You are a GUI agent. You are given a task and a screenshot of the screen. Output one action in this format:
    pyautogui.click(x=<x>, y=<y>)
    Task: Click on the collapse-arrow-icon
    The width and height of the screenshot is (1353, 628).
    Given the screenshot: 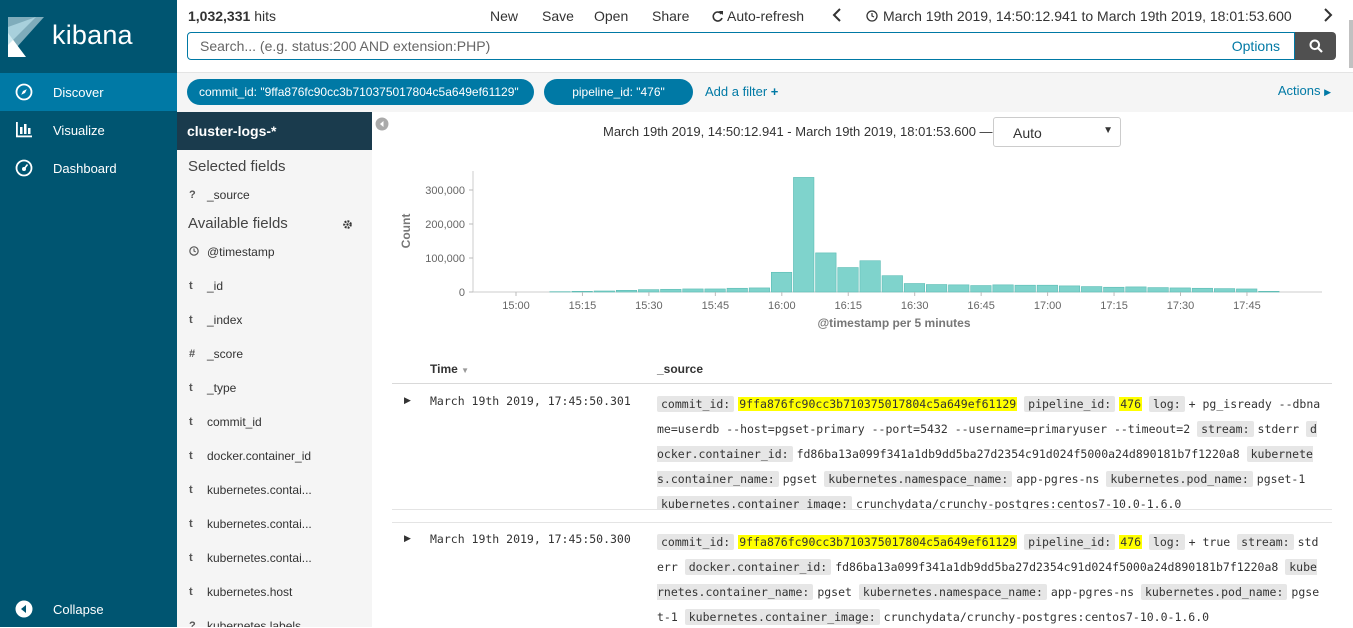 What is the action you would take?
    pyautogui.click(x=24, y=609)
    